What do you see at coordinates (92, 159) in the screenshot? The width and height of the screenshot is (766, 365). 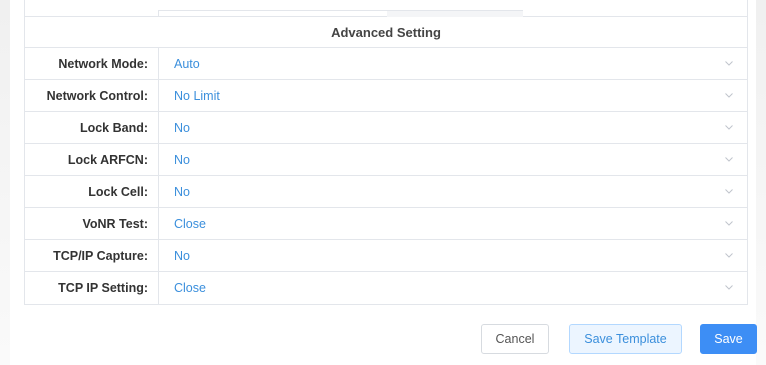 I see `setting-label: Lock ARFCN:` at bounding box center [92, 159].